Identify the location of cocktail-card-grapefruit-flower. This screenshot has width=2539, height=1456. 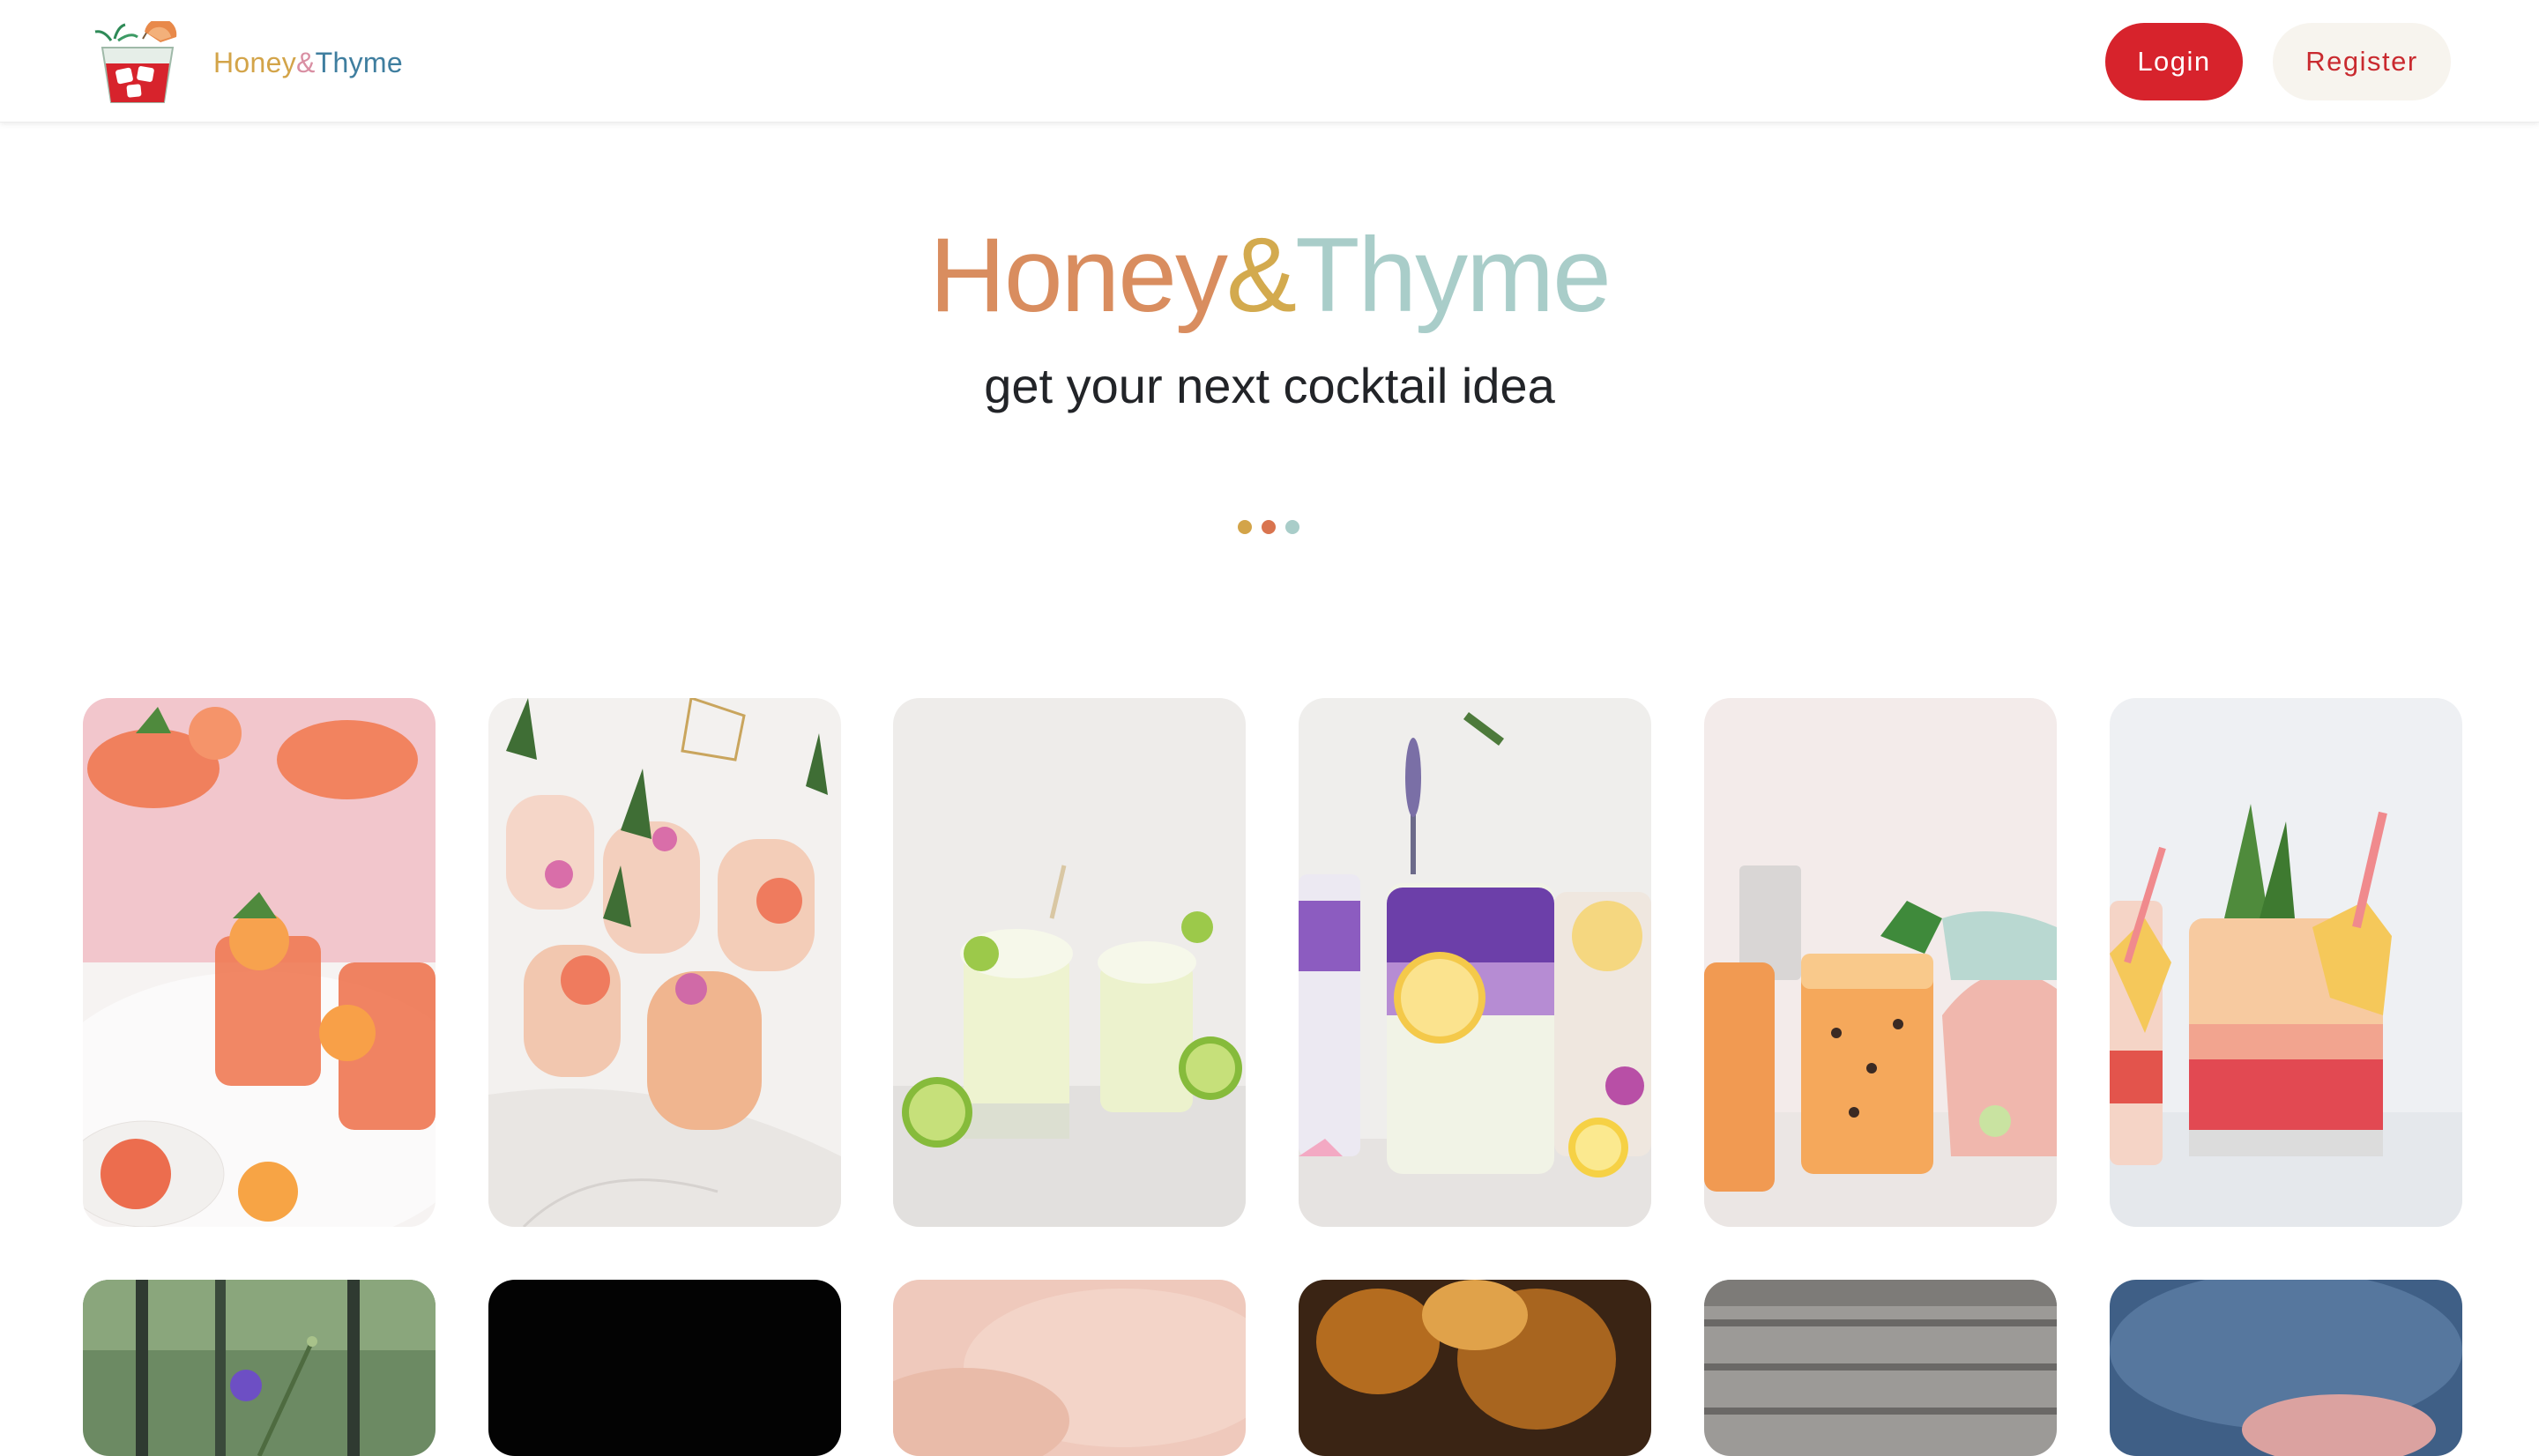
(664, 962).